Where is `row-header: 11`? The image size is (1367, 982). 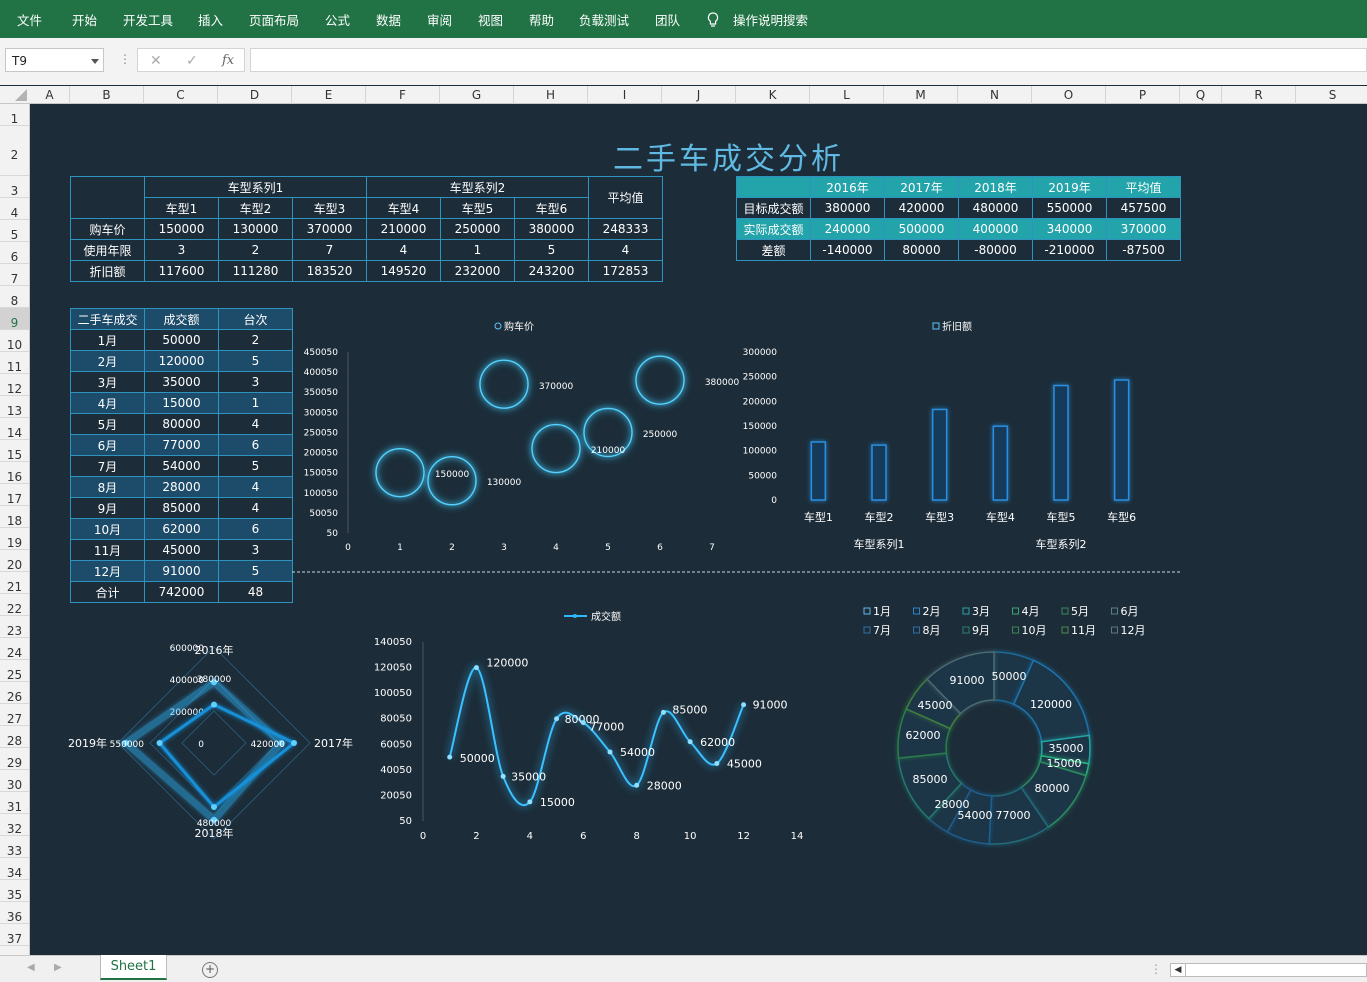
row-header: 11 is located at coordinates (14, 363).